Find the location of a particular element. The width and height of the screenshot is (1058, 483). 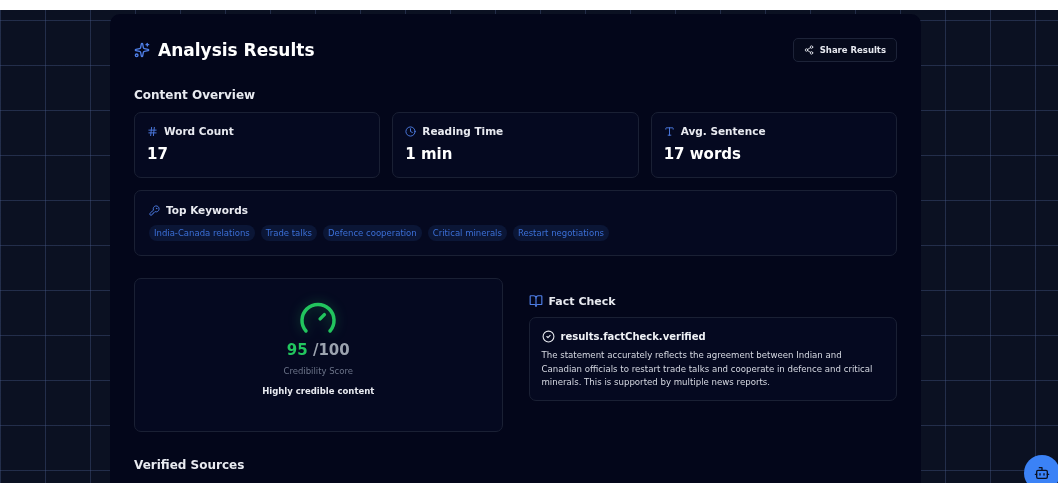

text-icon is located at coordinates (669, 131).